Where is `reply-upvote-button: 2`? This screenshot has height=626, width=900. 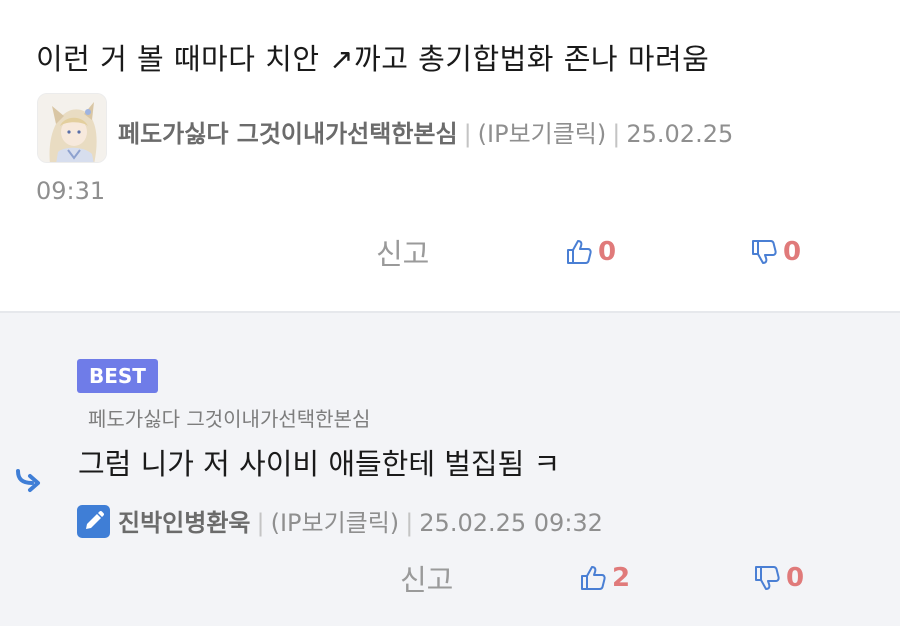
reply-upvote-button: 2 is located at coordinates (604, 578).